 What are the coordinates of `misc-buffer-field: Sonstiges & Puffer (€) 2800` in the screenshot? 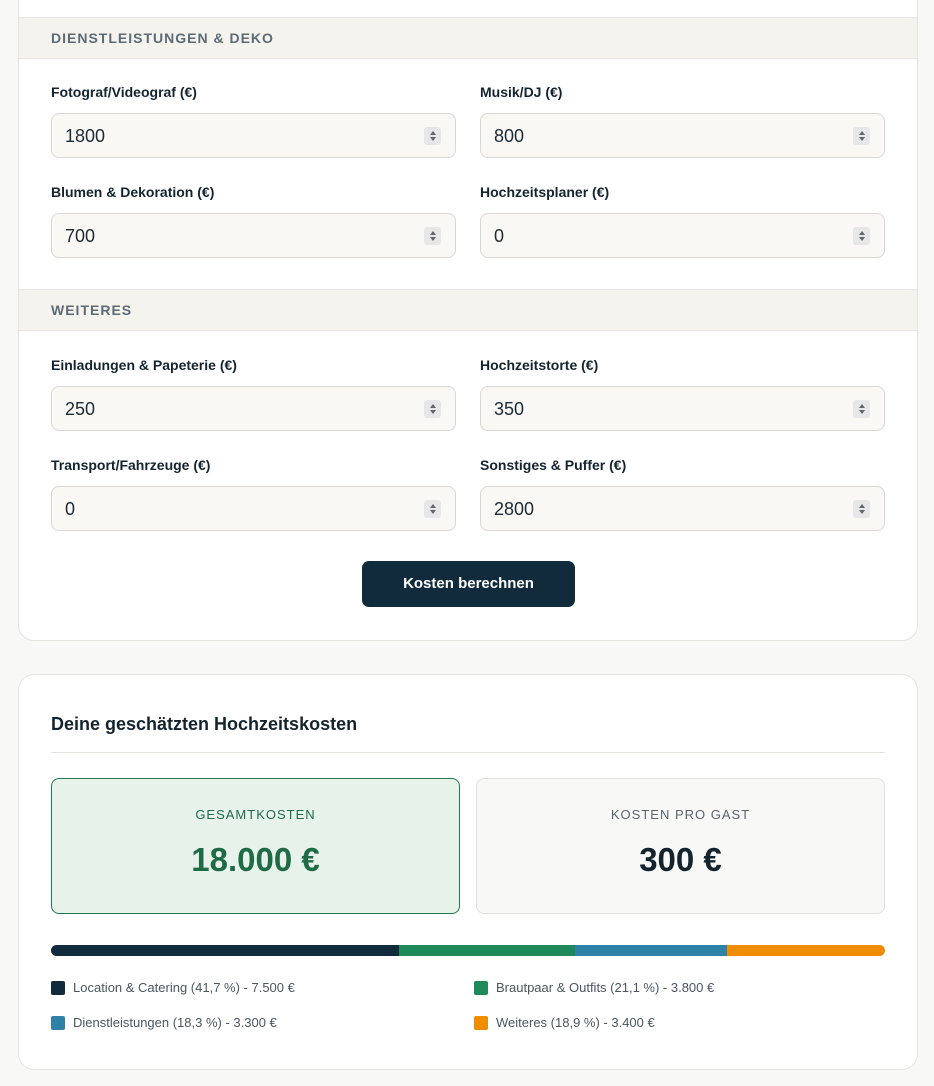 It's located at (682, 494).